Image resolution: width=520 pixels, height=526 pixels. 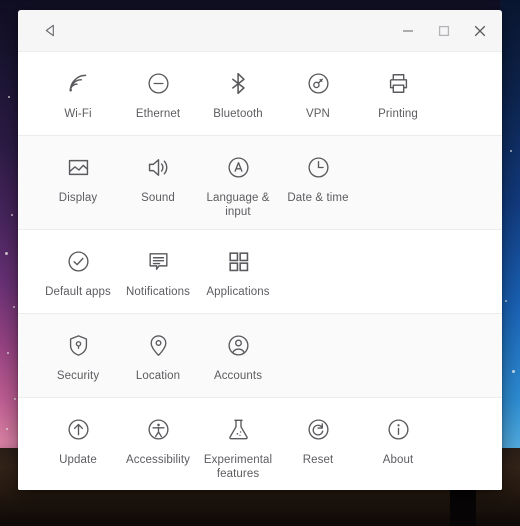 What do you see at coordinates (318, 83) in the screenshot?
I see `vpn-key-icon` at bounding box center [318, 83].